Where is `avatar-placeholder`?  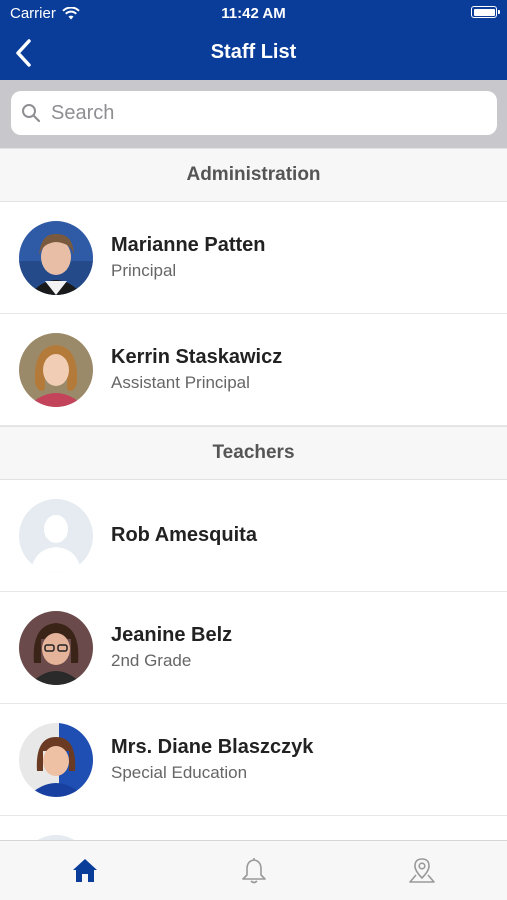 avatar-placeholder is located at coordinates (56, 535).